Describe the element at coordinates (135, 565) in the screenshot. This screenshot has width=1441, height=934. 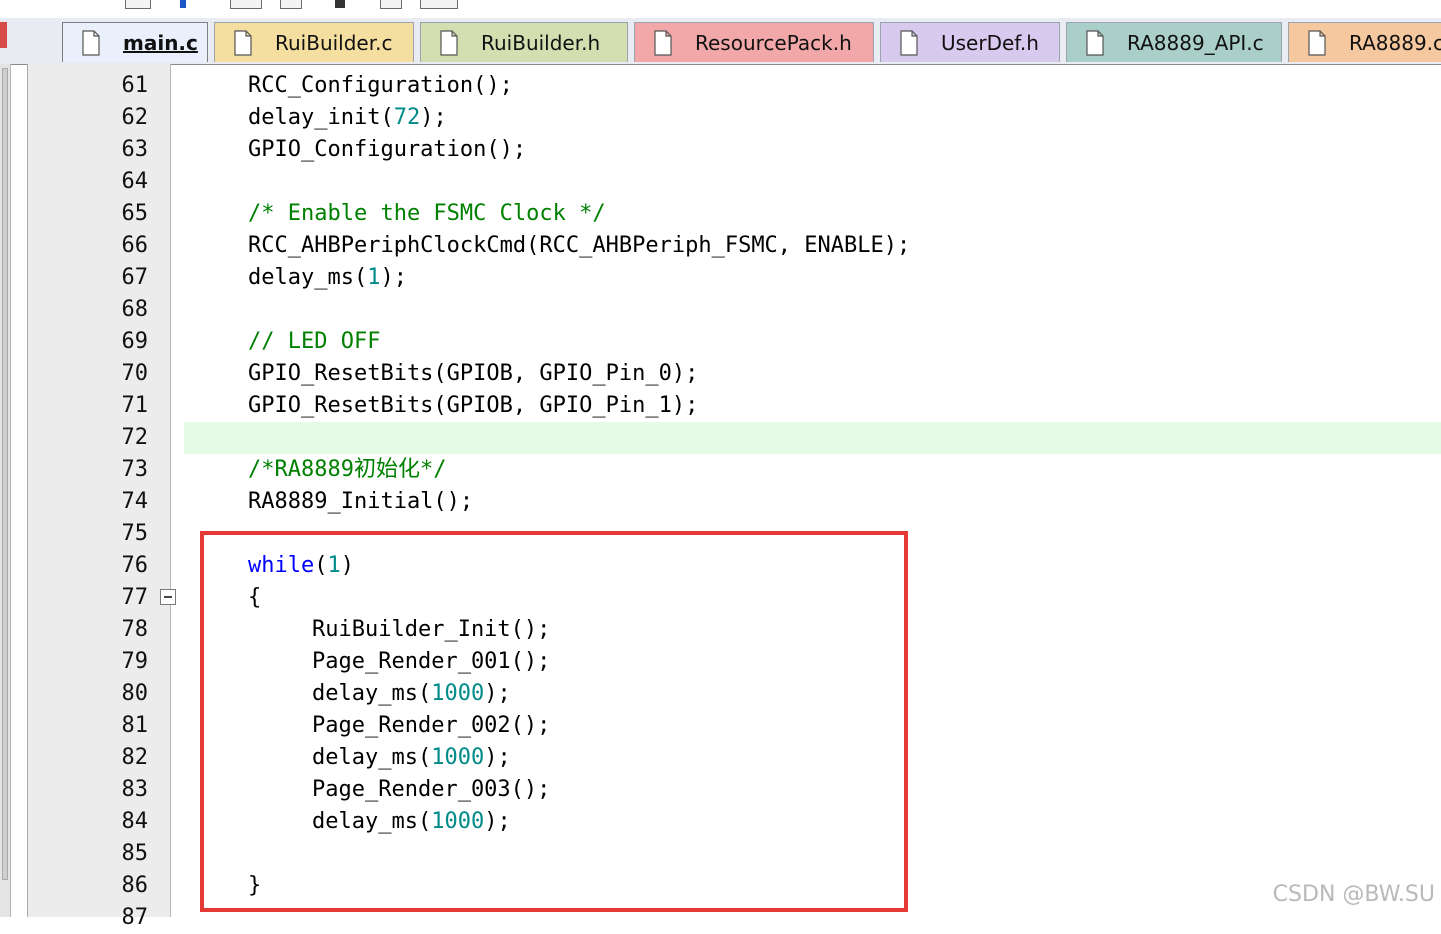
I see `line-number: 76` at that location.